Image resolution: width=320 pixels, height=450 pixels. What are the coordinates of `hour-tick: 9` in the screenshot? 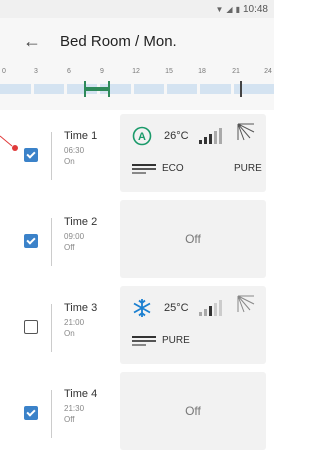 It's located at (102, 71).